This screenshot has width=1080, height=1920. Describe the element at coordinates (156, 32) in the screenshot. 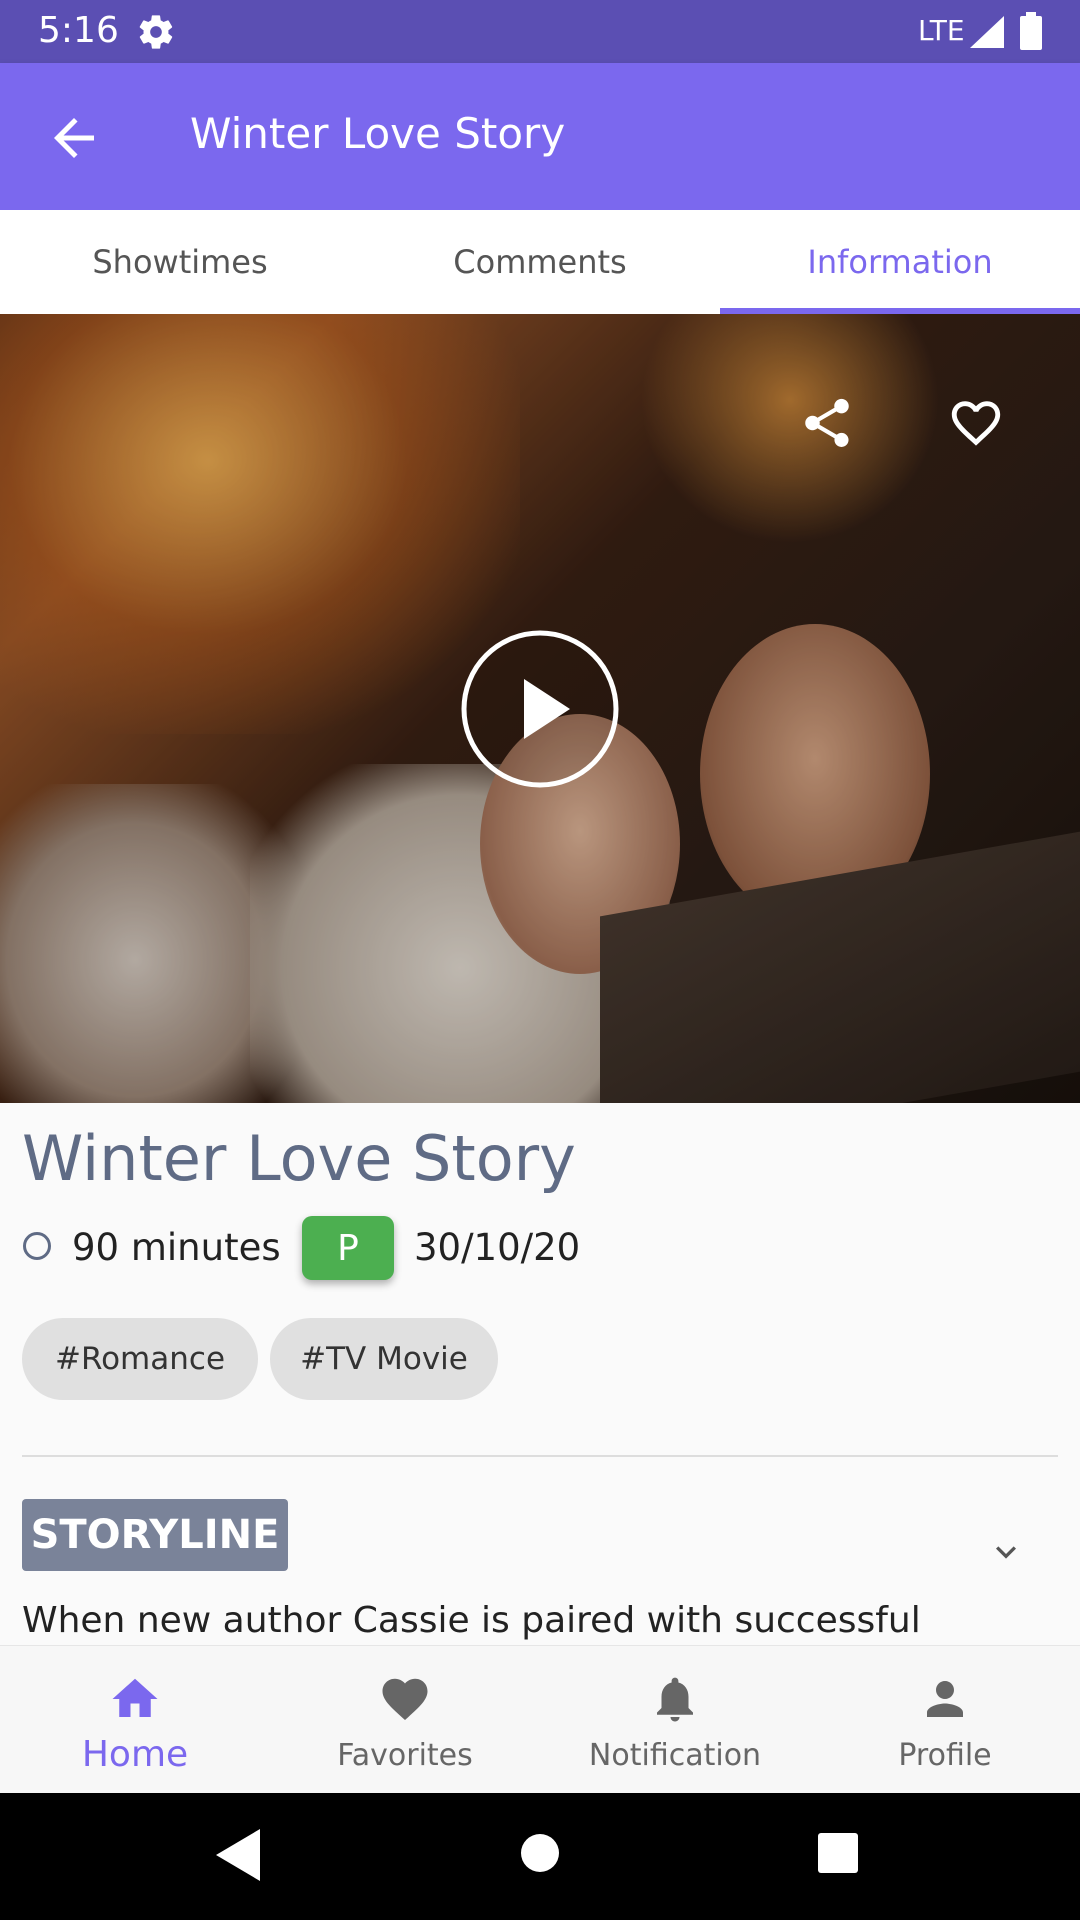

I see `settings-gear-icon` at that location.